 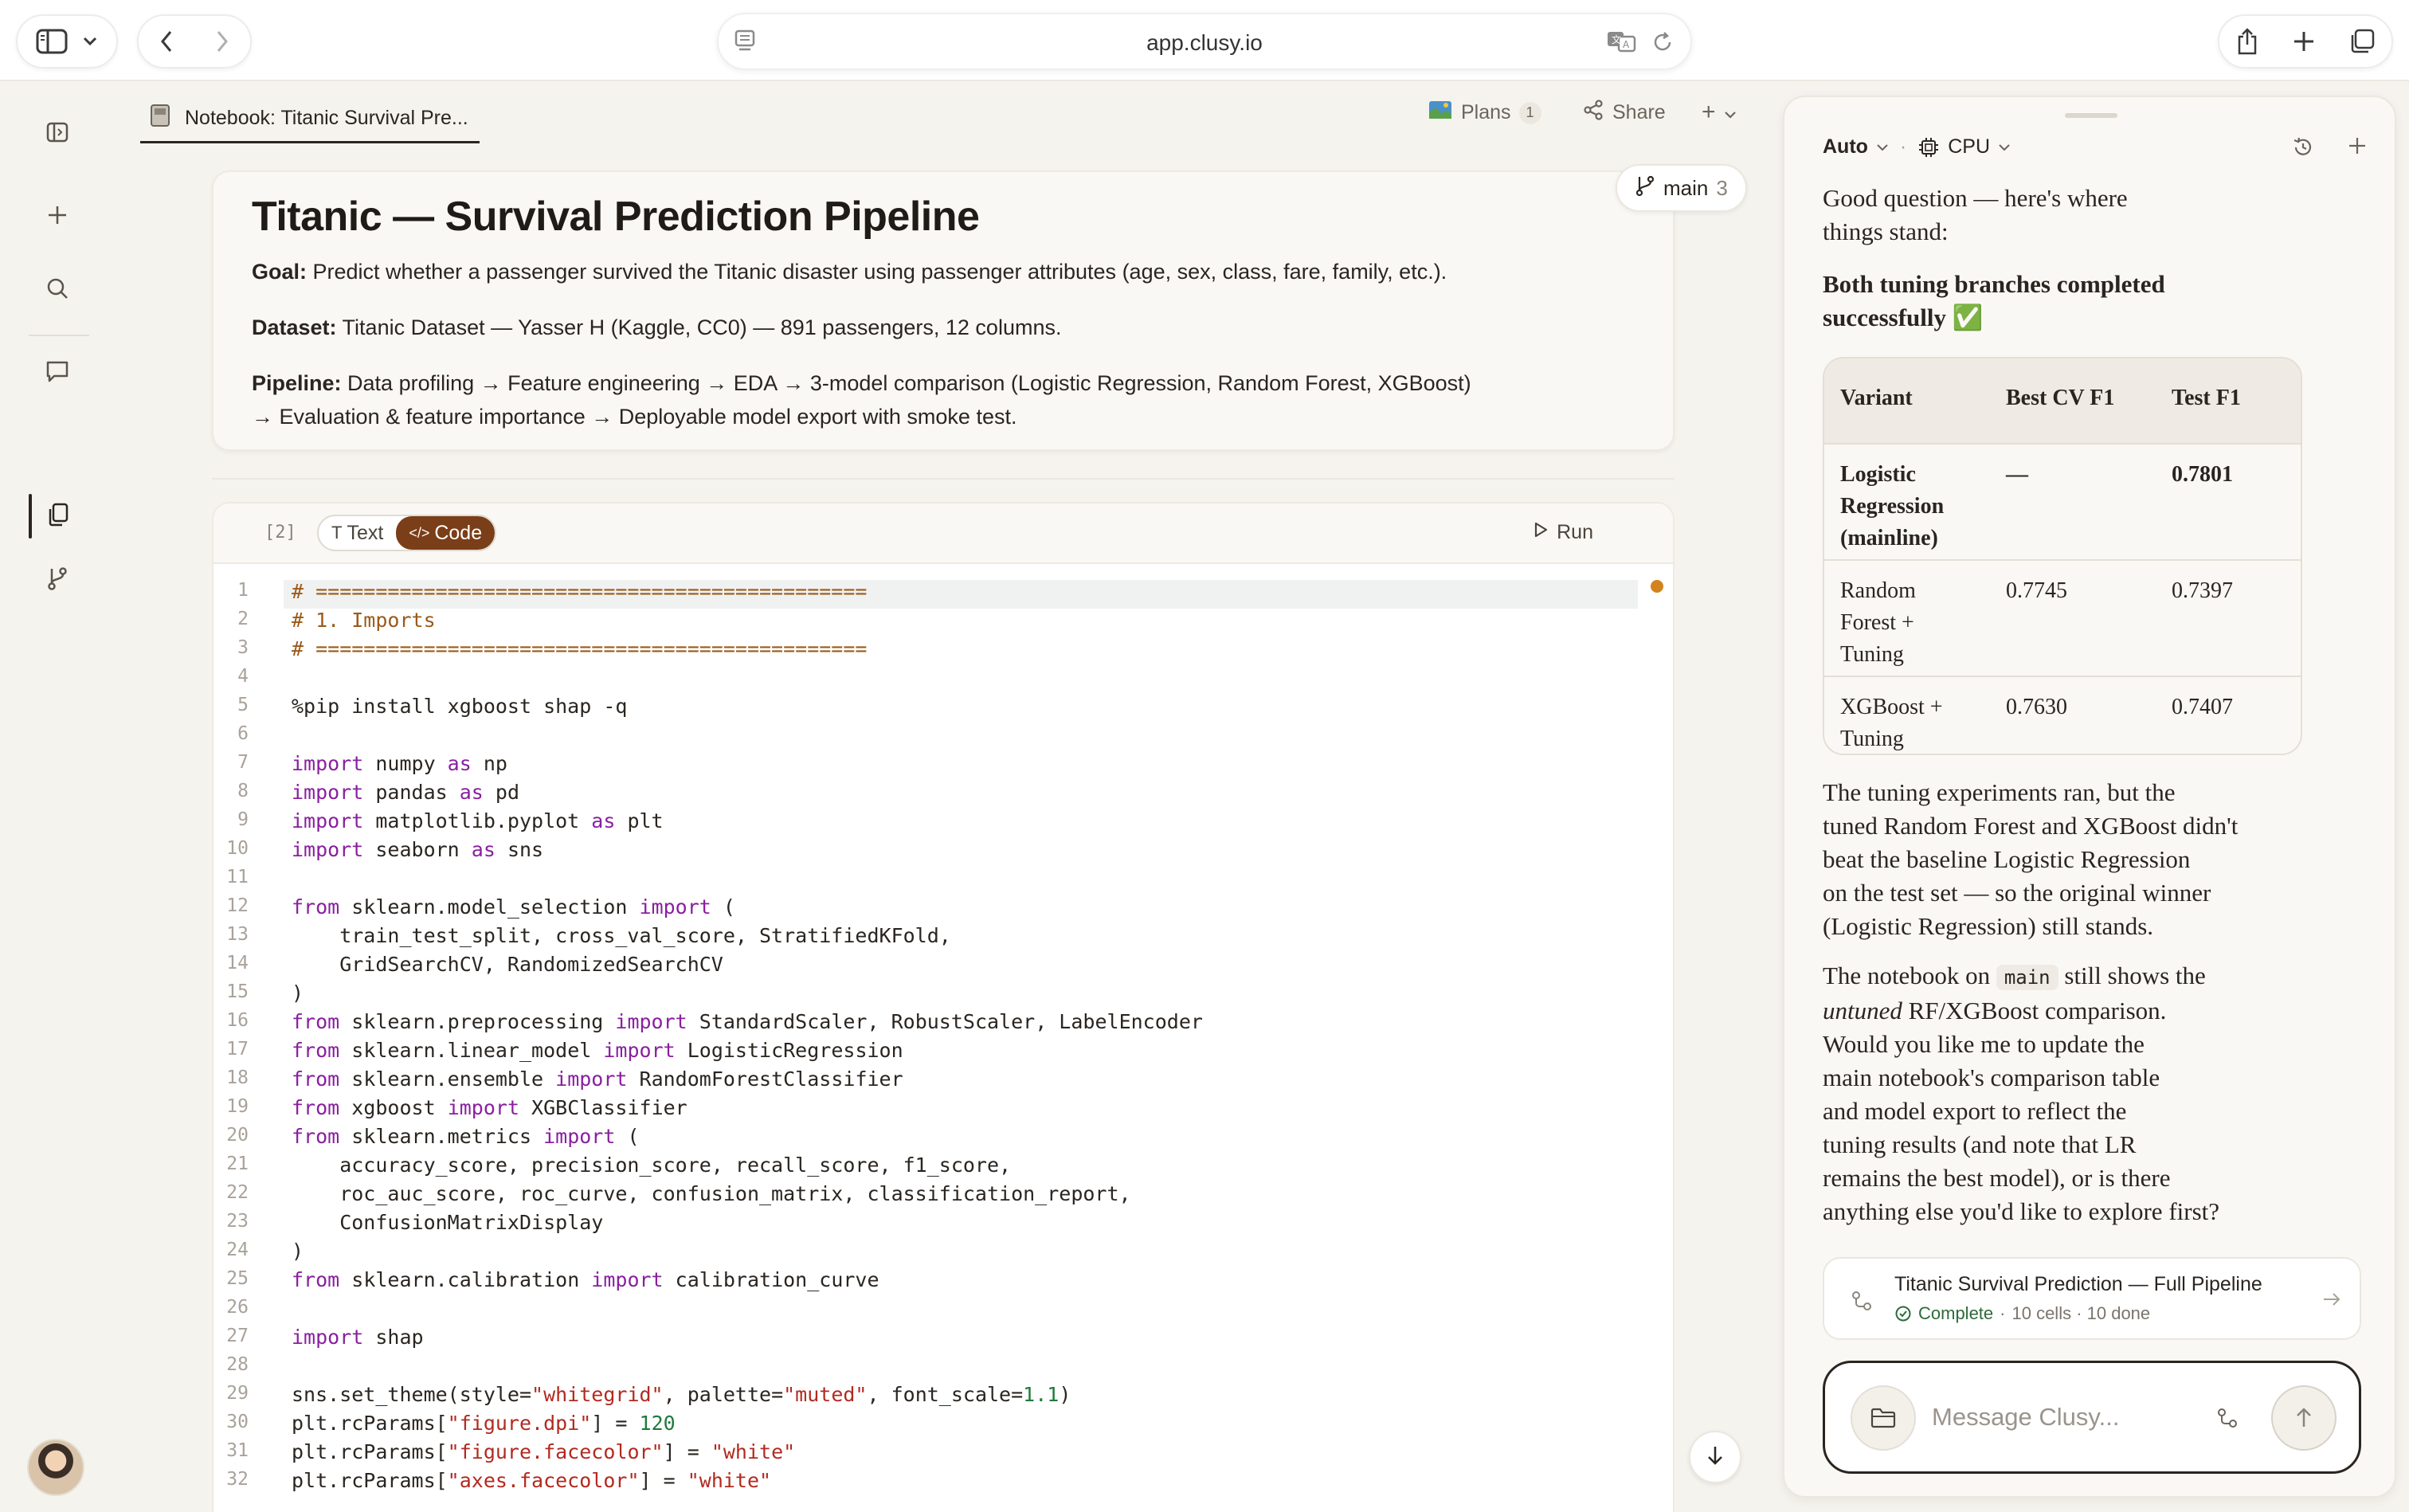 What do you see at coordinates (1529, 113) in the screenshot?
I see `plans-count-badge: 1` at bounding box center [1529, 113].